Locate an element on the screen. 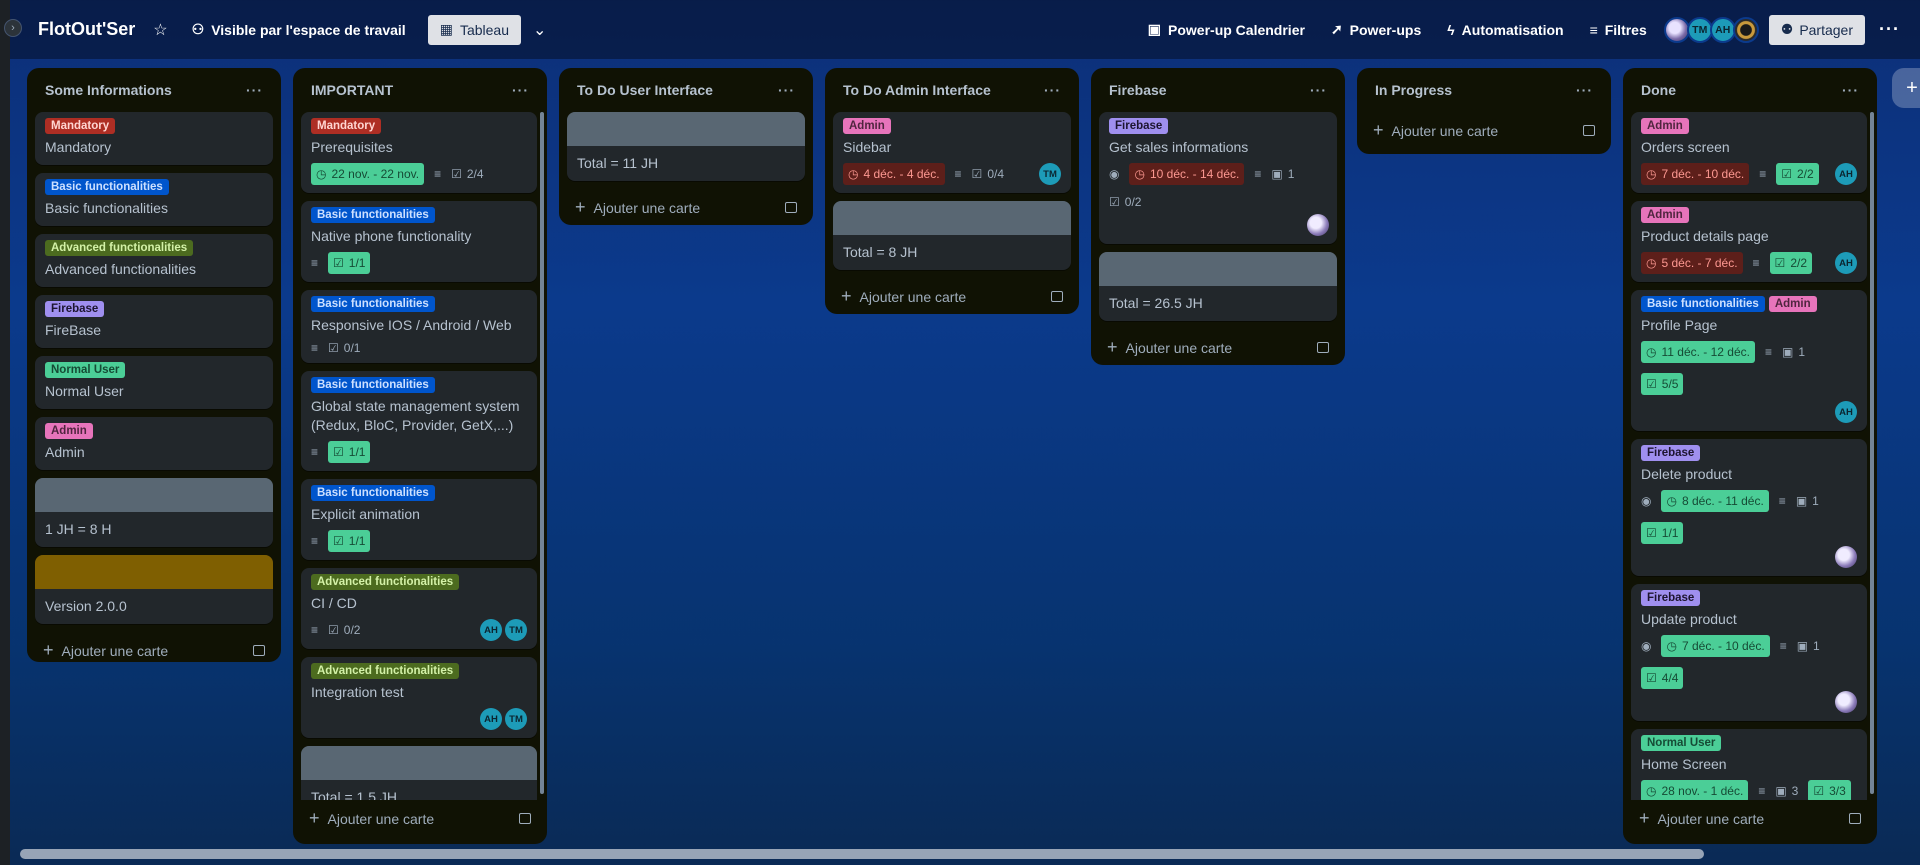 Image resolution: width=1920 pixels, height=865 pixels. card: Total = 1,5 JH is located at coordinates (419, 773).